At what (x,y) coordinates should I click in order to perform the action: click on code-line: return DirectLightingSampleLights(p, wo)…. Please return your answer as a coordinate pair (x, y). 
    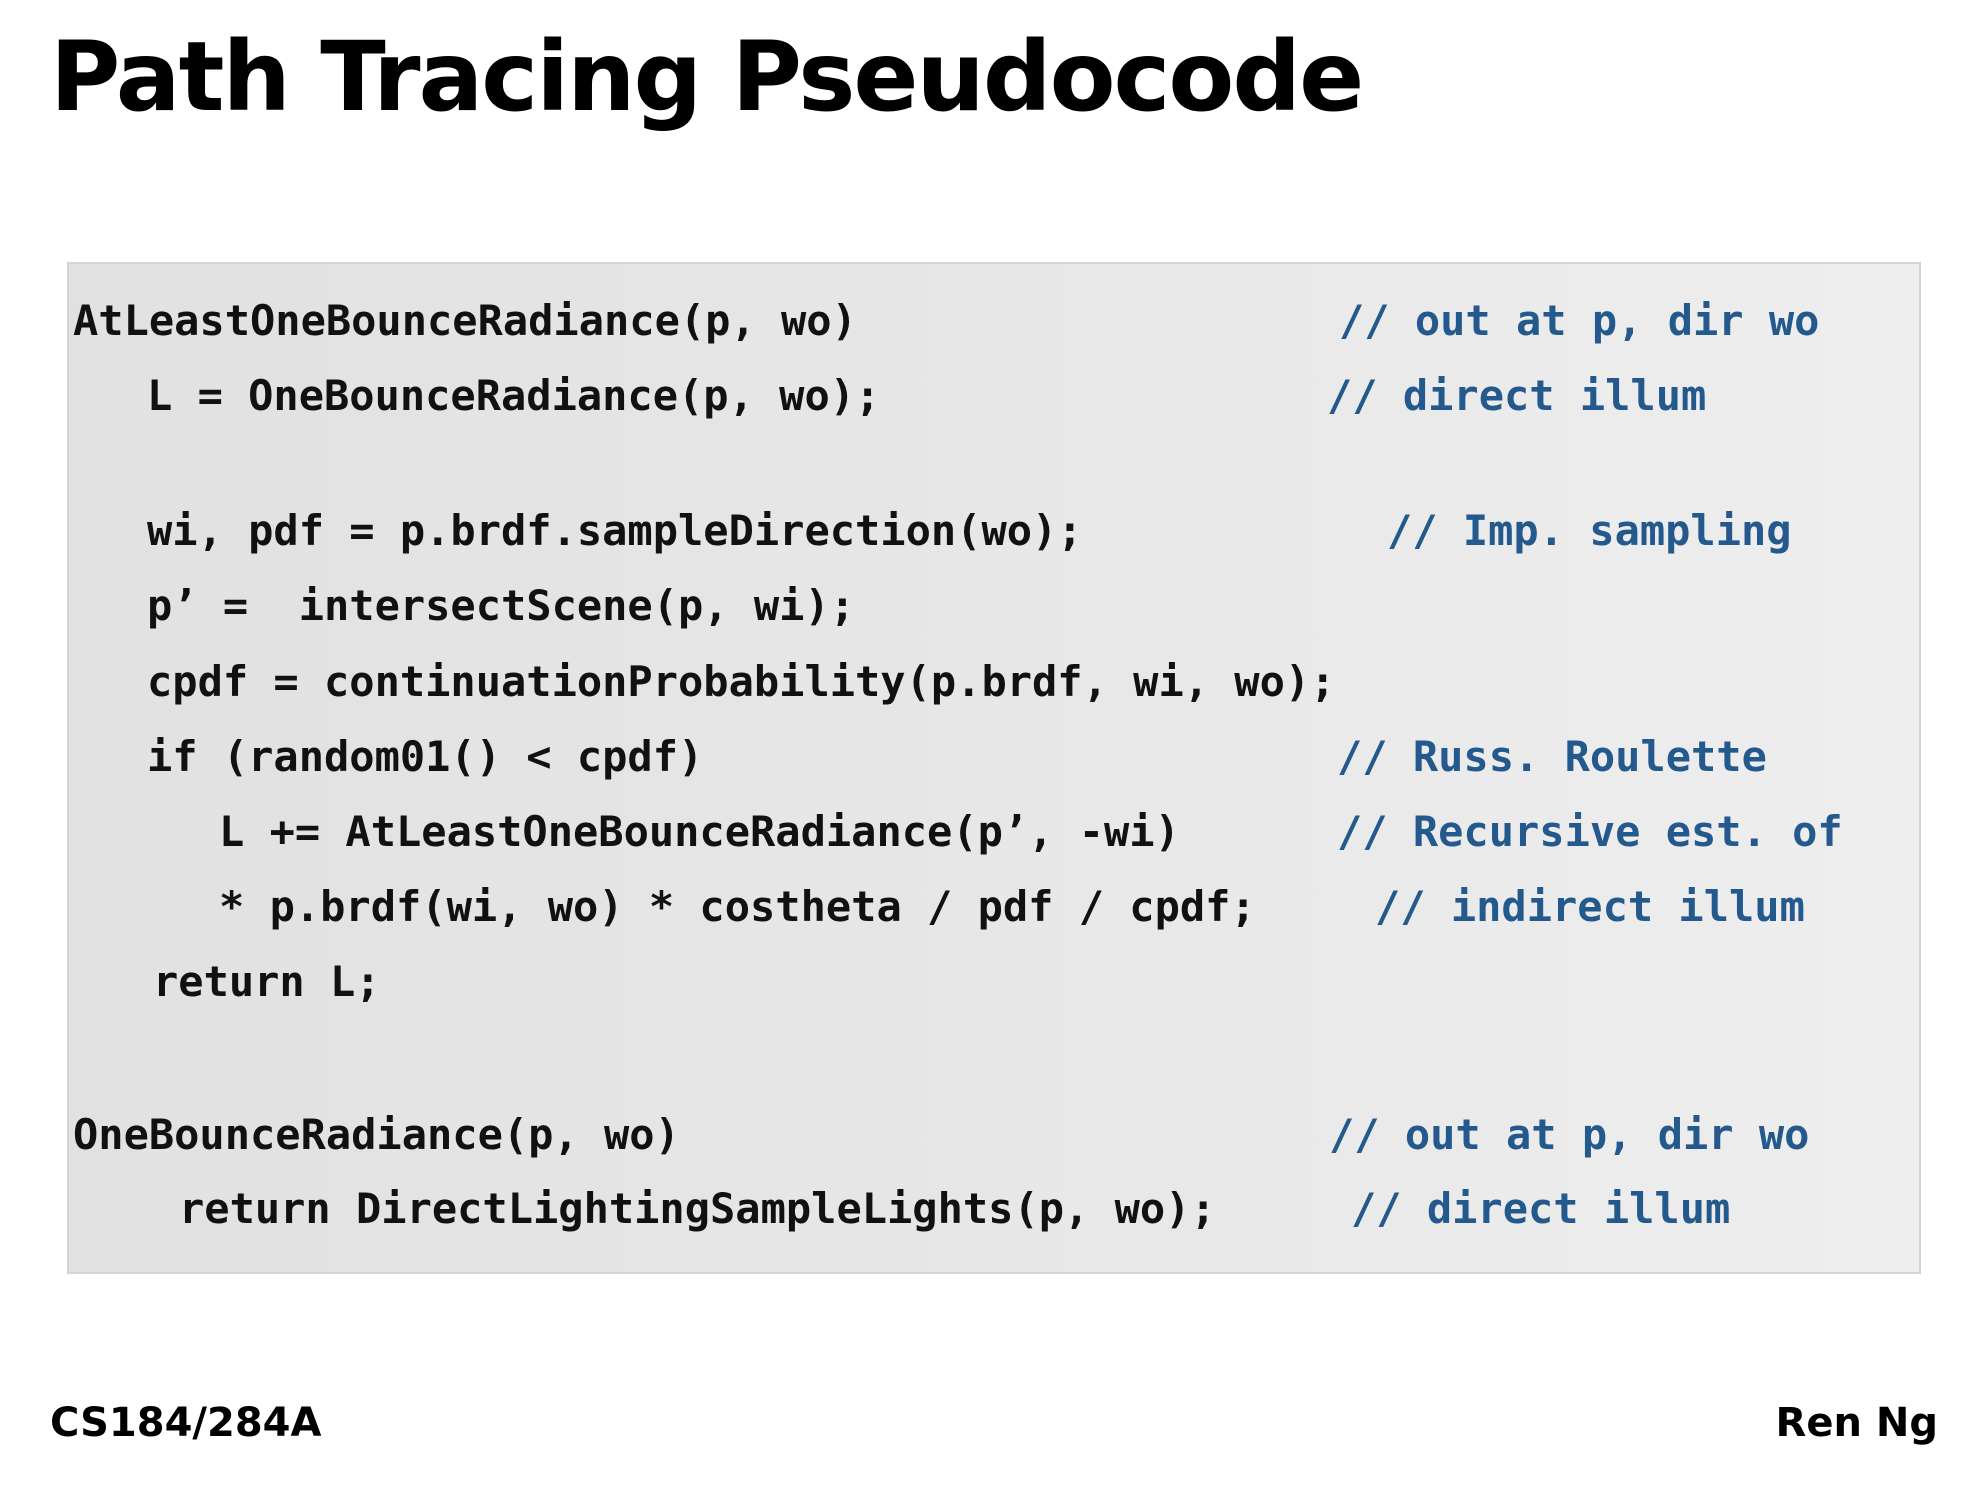
    Looking at the image, I should click on (994, 1209).